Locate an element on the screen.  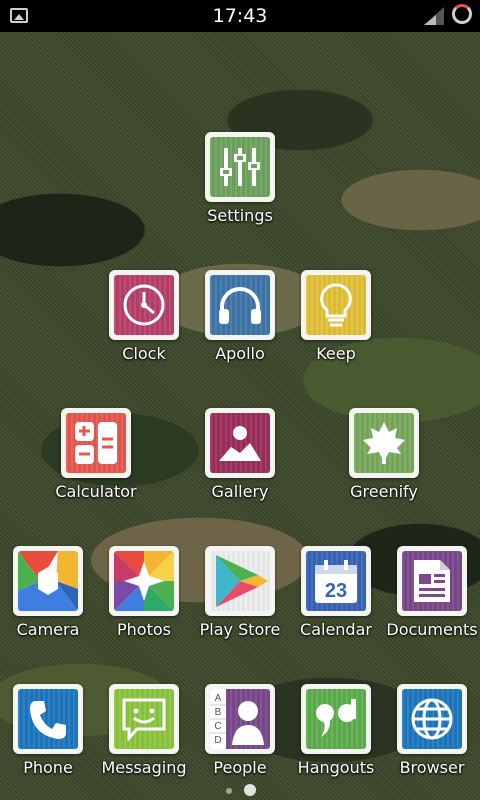
app-label-messaging: Messaging is located at coordinates (144, 767).